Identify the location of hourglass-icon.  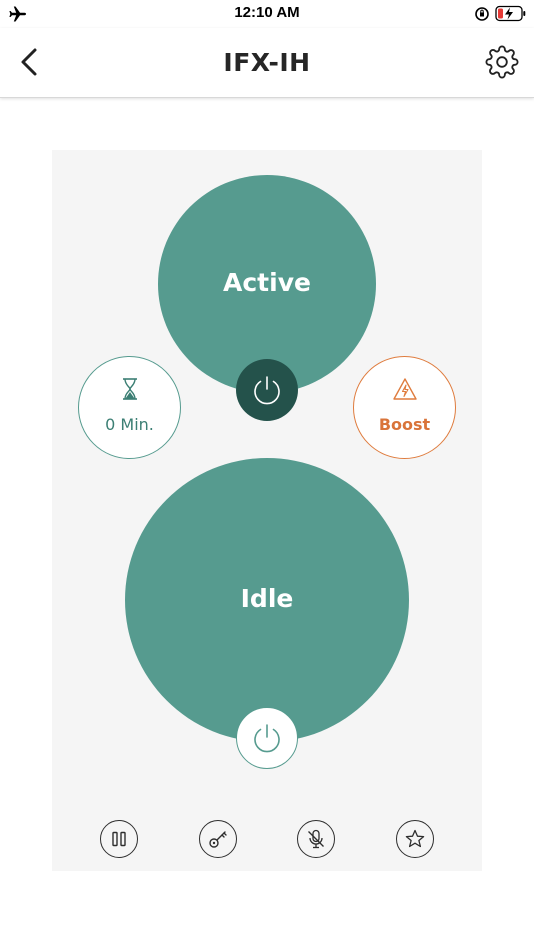
(129, 389).